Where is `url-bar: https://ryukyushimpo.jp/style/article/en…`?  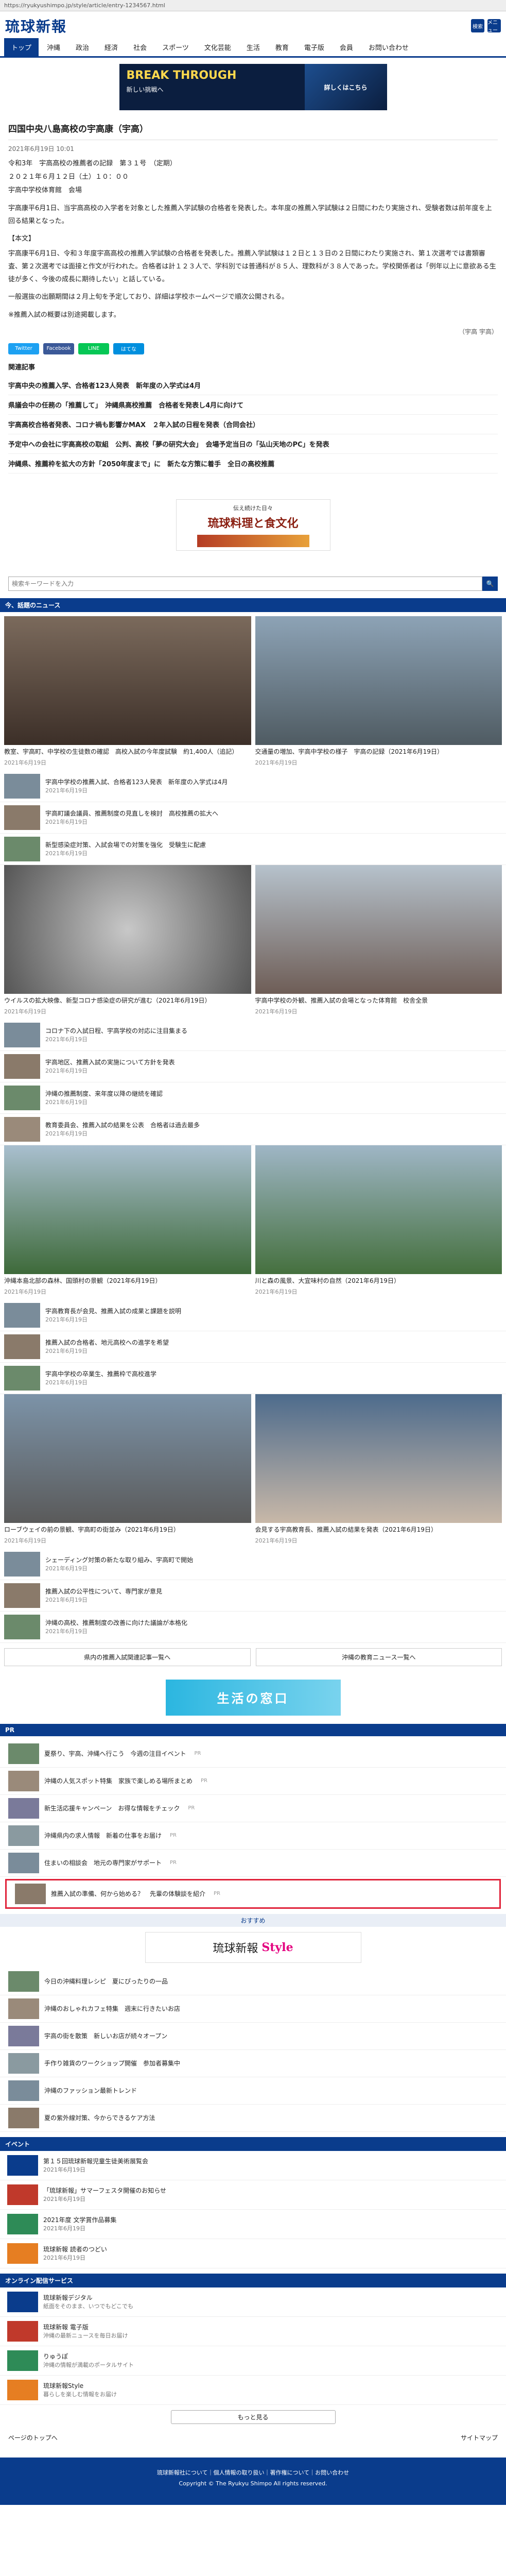
url-bar: https://ryukyushimpo.jp/style/article/en… is located at coordinates (253, 6).